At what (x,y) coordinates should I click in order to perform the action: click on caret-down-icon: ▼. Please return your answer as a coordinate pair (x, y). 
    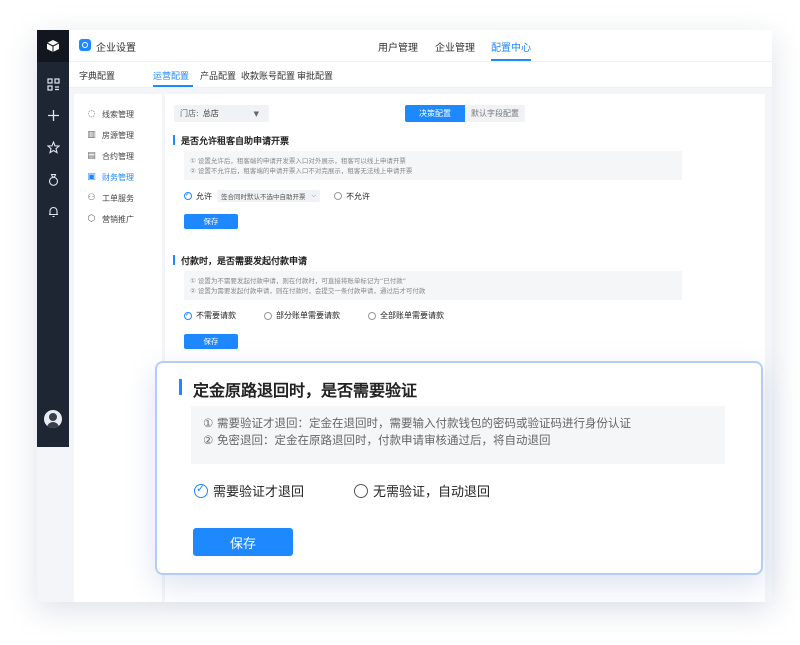
    Looking at the image, I should click on (256, 114).